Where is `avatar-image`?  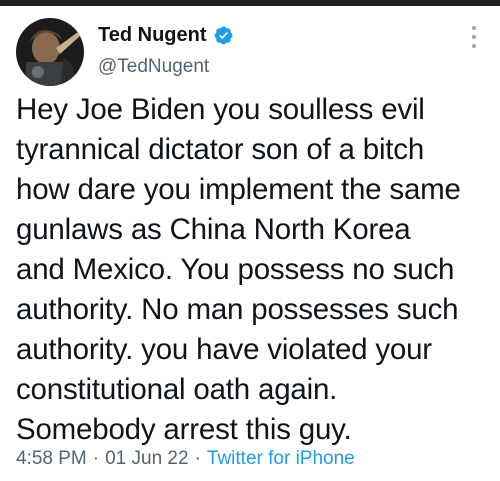 avatar-image is located at coordinates (50, 52).